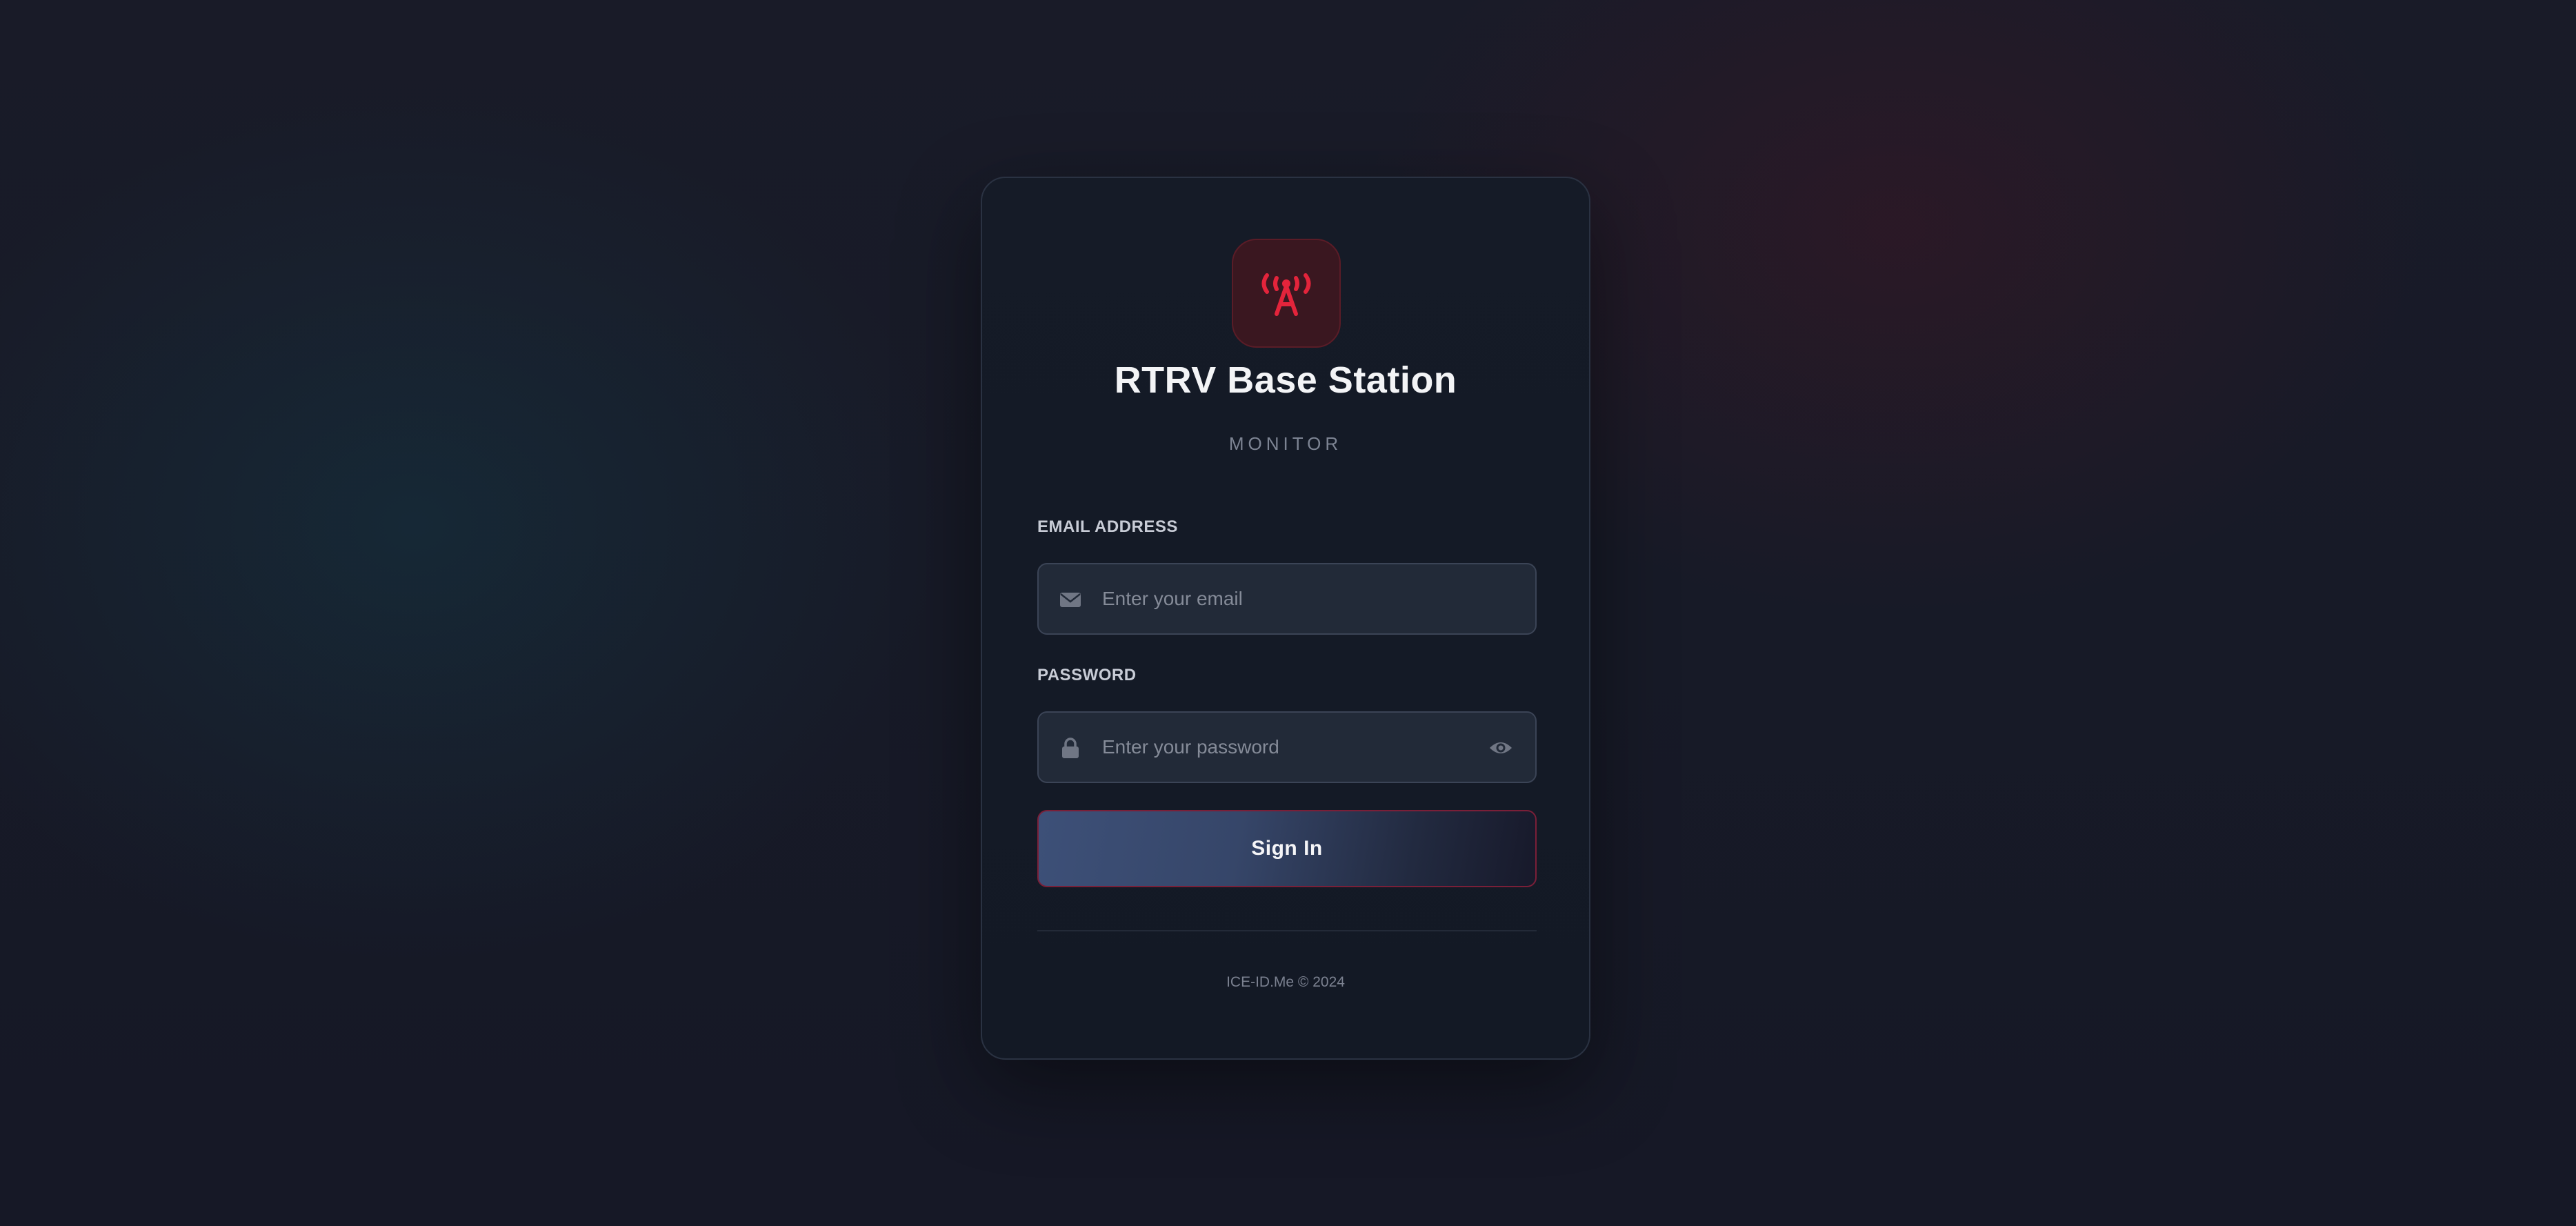 This screenshot has width=2576, height=1226. Describe the element at coordinates (1287, 849) in the screenshot. I see `sign-in-button: Sign In` at that location.